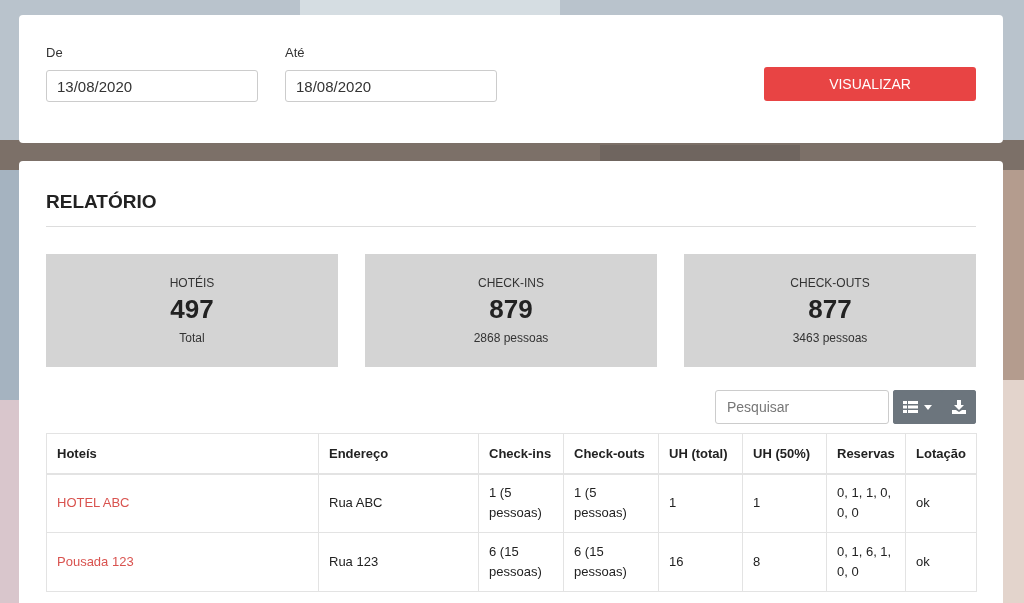 This screenshot has width=1024, height=603. I want to click on hotel-link: Pousada 123, so click(95, 561).